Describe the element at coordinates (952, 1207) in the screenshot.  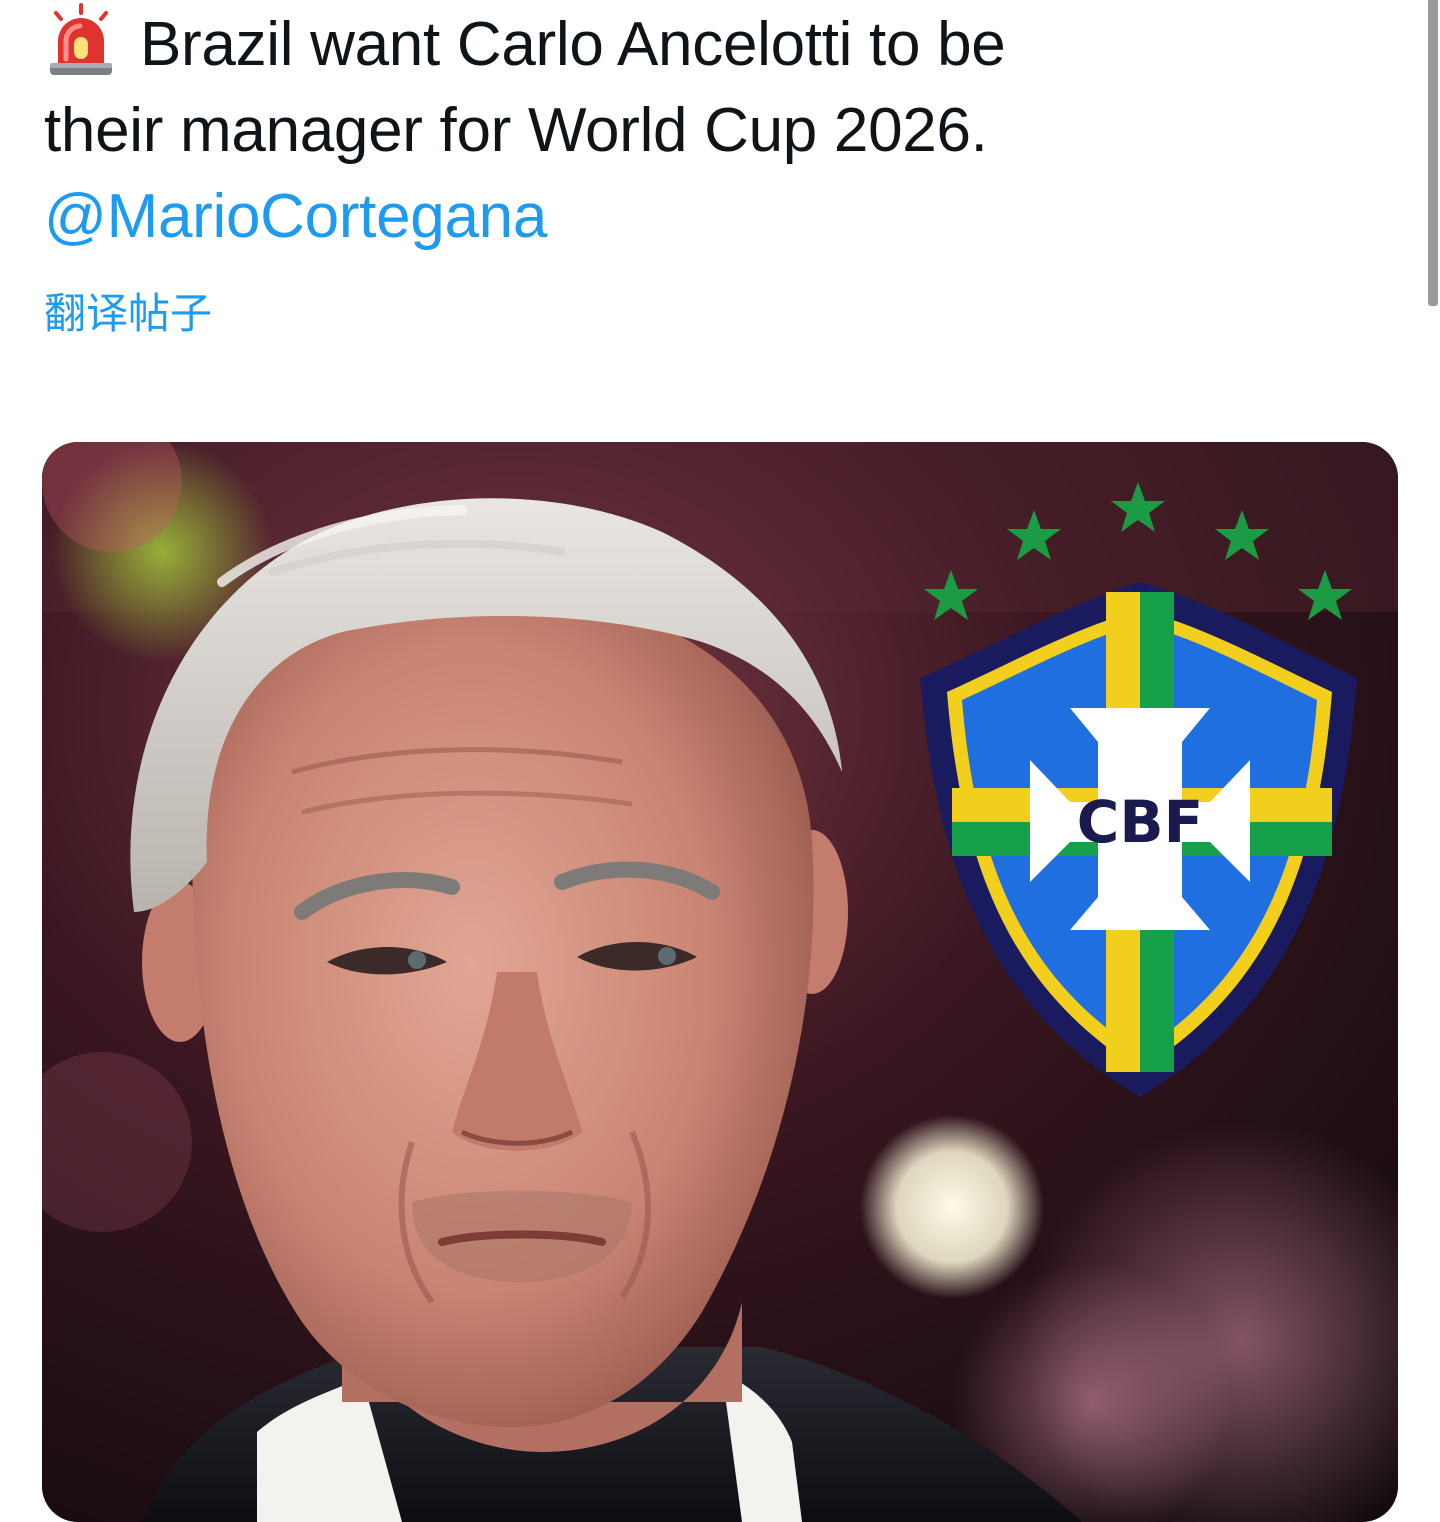
I see `bokeh-light` at that location.